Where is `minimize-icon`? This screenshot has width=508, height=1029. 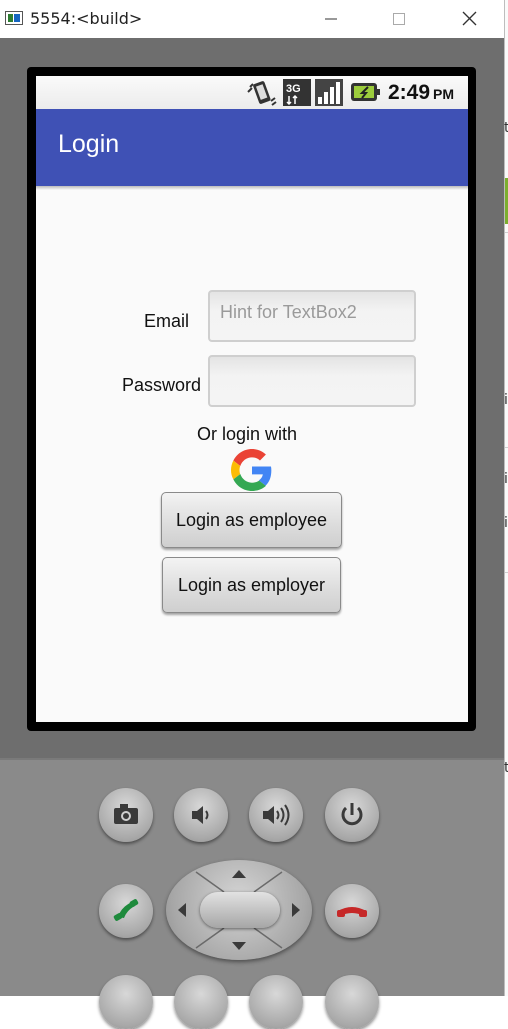
minimize-icon is located at coordinates (331, 19).